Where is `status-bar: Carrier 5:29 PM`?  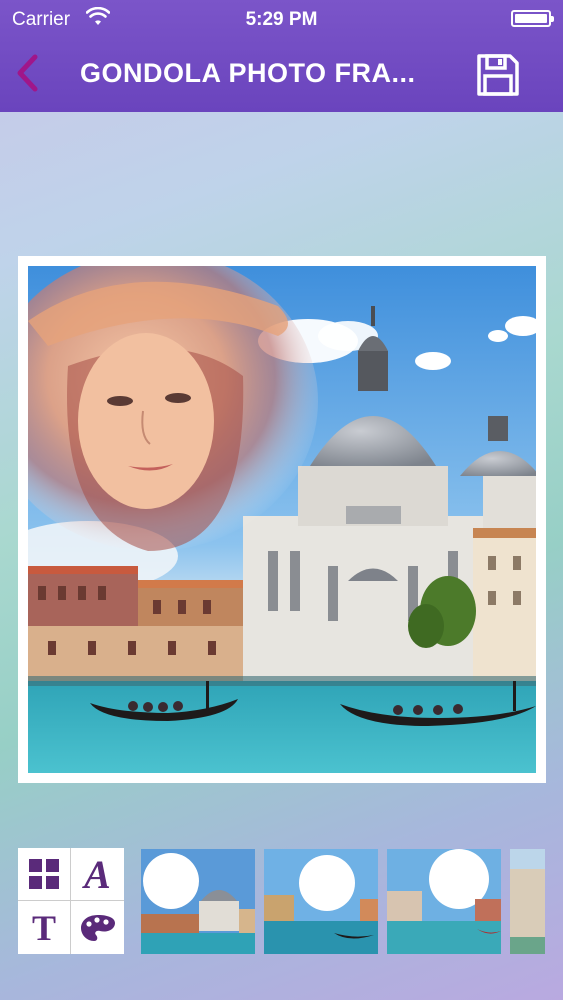 status-bar: Carrier 5:29 PM is located at coordinates (281, 19).